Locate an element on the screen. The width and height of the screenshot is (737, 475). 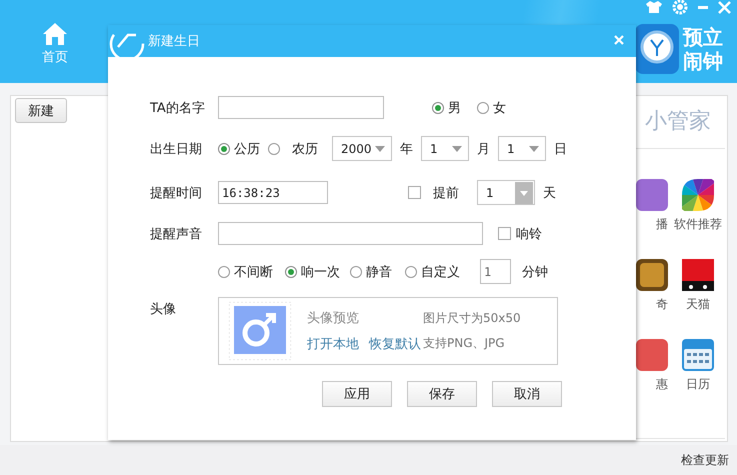
app-label: 日历 is located at coordinates (698, 384).